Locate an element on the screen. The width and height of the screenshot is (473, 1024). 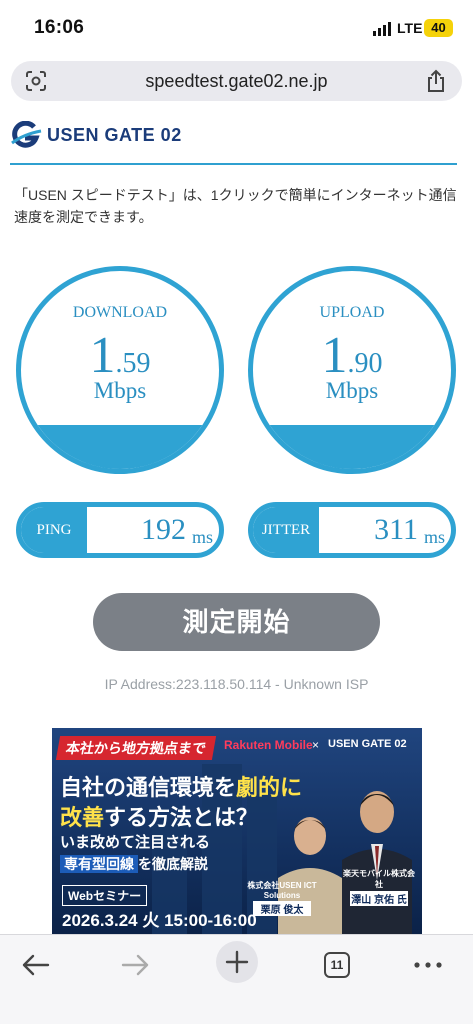
browser-toolbar: 11 is located at coordinates (236, 979).